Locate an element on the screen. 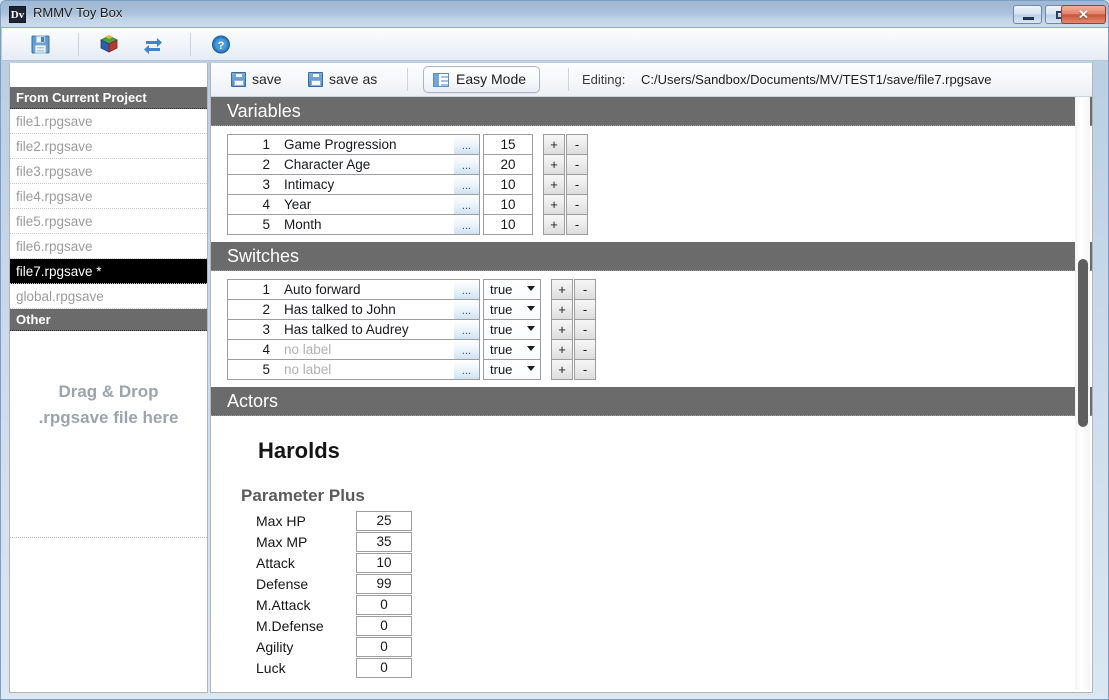 The width and height of the screenshot is (1109, 700). switch-row: 1 Auto forward... true + - is located at coordinates (659, 289).